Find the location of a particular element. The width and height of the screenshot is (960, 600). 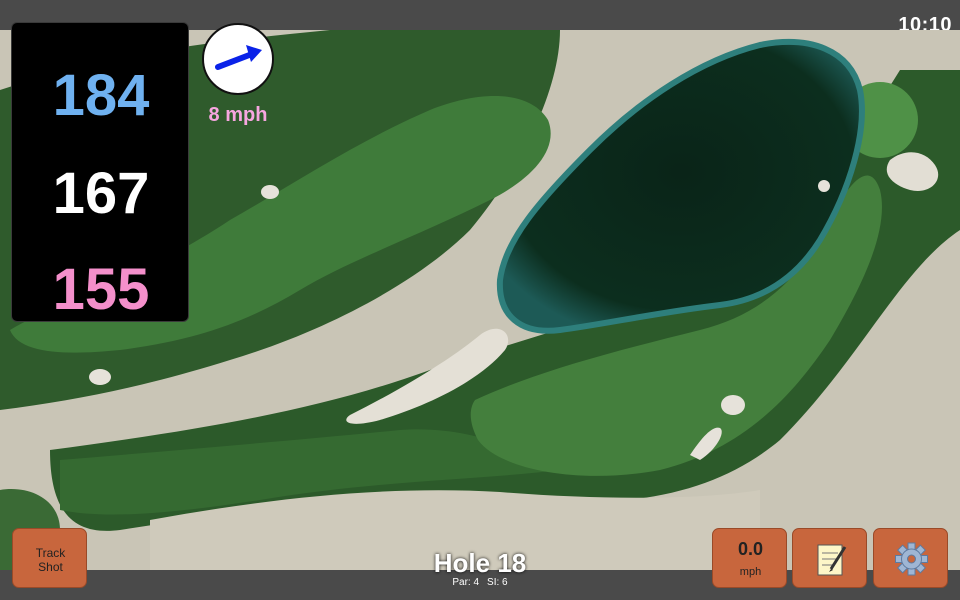

hole-stroke-index: SI: 6 is located at coordinates (497, 582).